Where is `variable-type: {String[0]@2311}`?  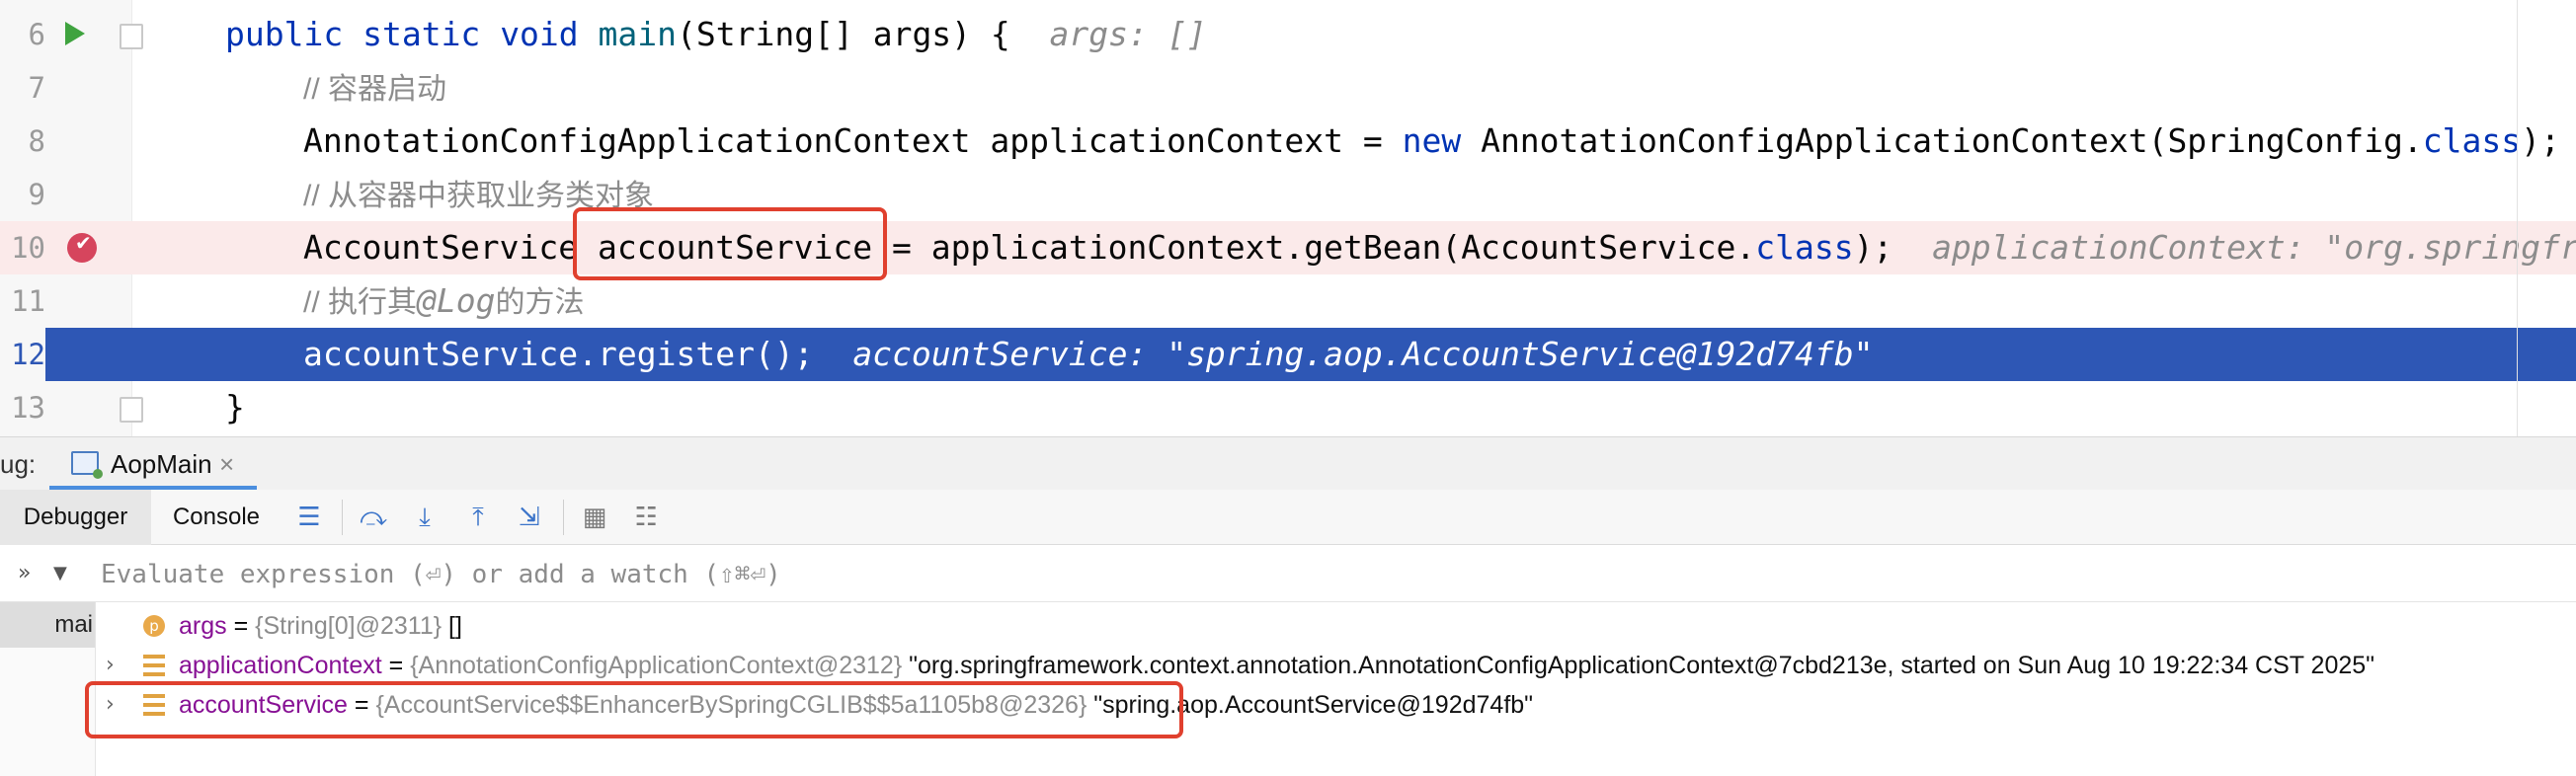
variable-type: {String[0]@2311} is located at coordinates (349, 626).